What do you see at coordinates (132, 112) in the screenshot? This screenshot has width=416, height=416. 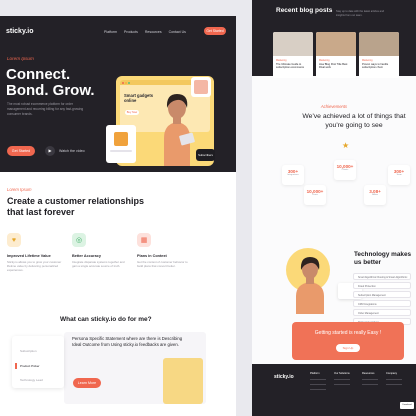 I see `mockup-buy-button: Buy Now` at bounding box center [132, 112].